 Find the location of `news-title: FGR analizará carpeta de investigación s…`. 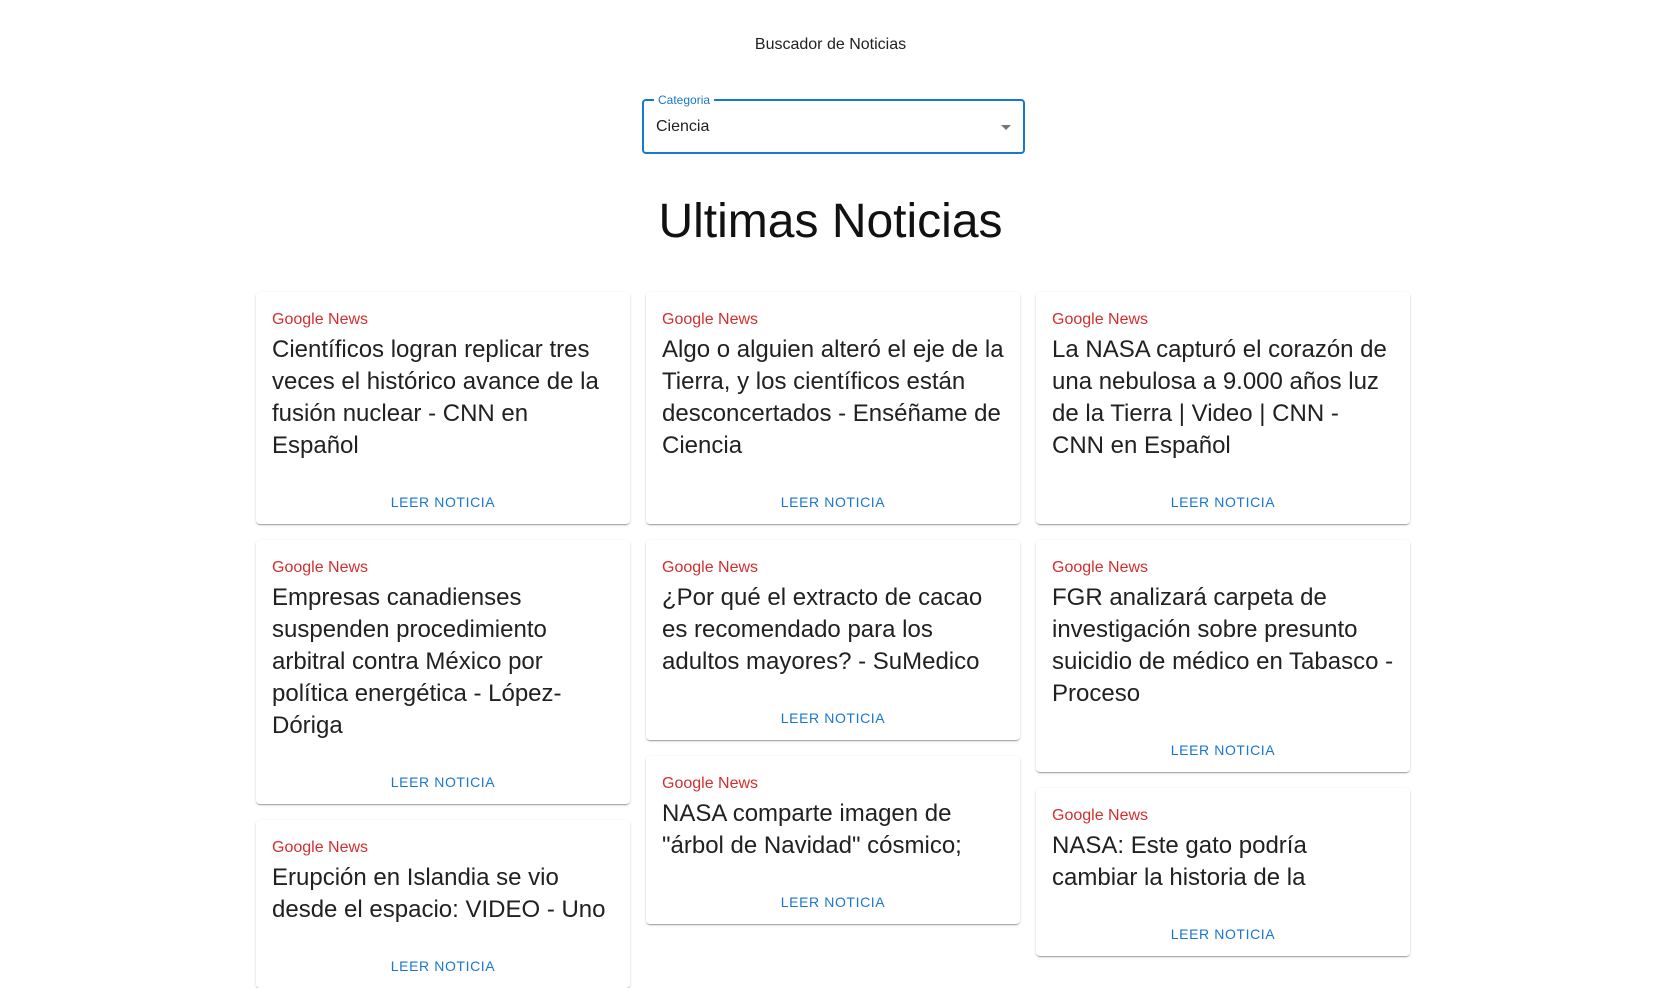

news-title: FGR analizará carpeta de investigación s… is located at coordinates (1223, 645).